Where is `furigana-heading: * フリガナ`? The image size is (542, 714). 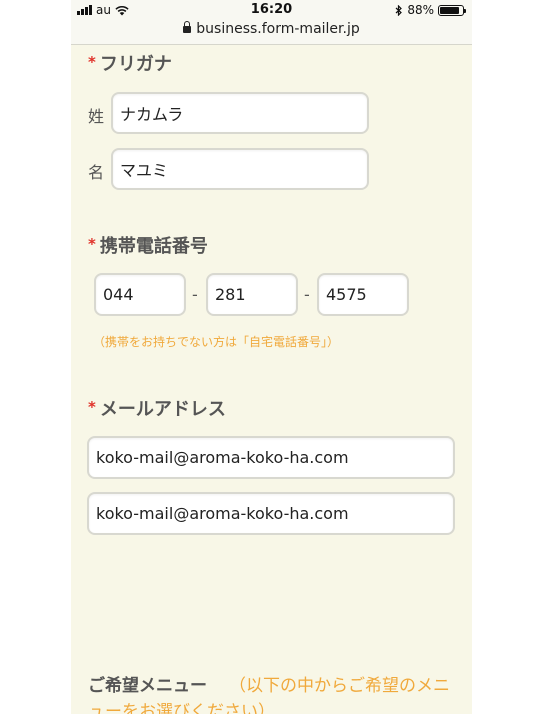
furigana-heading: * フリガナ is located at coordinates (130, 63).